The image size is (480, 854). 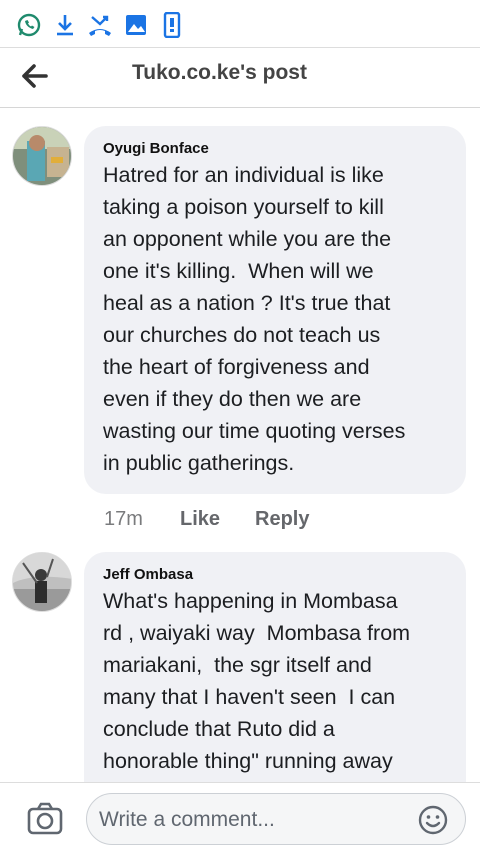 What do you see at coordinates (200, 519) in the screenshot?
I see `like-button: Like` at bounding box center [200, 519].